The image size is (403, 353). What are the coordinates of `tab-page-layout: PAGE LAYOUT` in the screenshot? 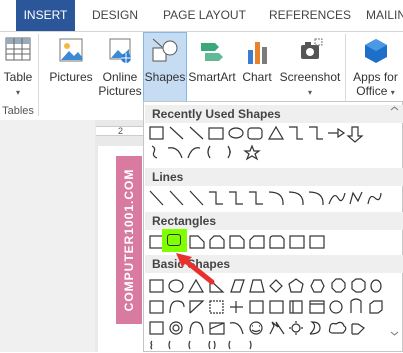 It's located at (204, 15).